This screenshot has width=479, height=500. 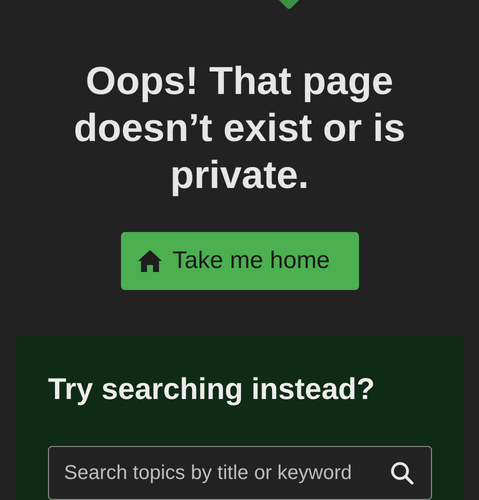 What do you see at coordinates (212, 390) in the screenshot?
I see `search-heading: Try searching instead?` at bounding box center [212, 390].